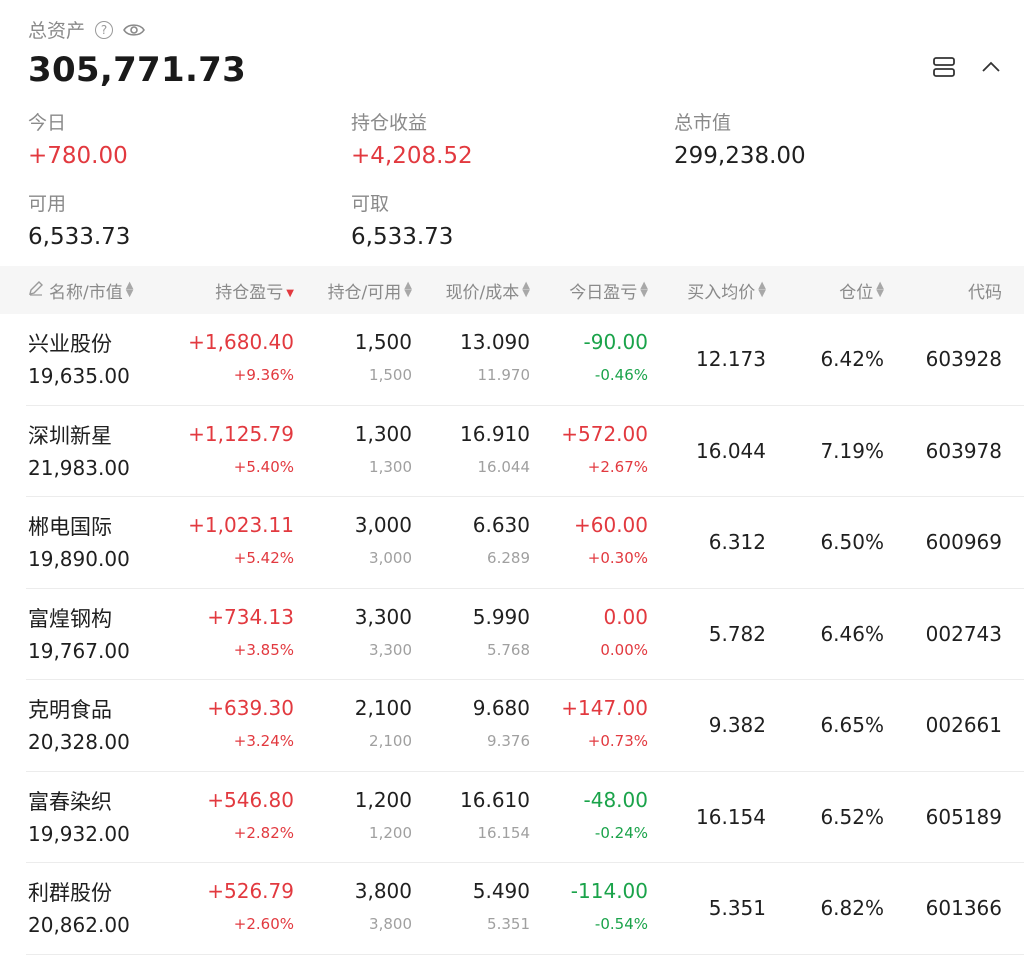 This screenshot has height=956, width=1024. Describe the element at coordinates (36, 290) in the screenshot. I see `pencil-icon` at that location.